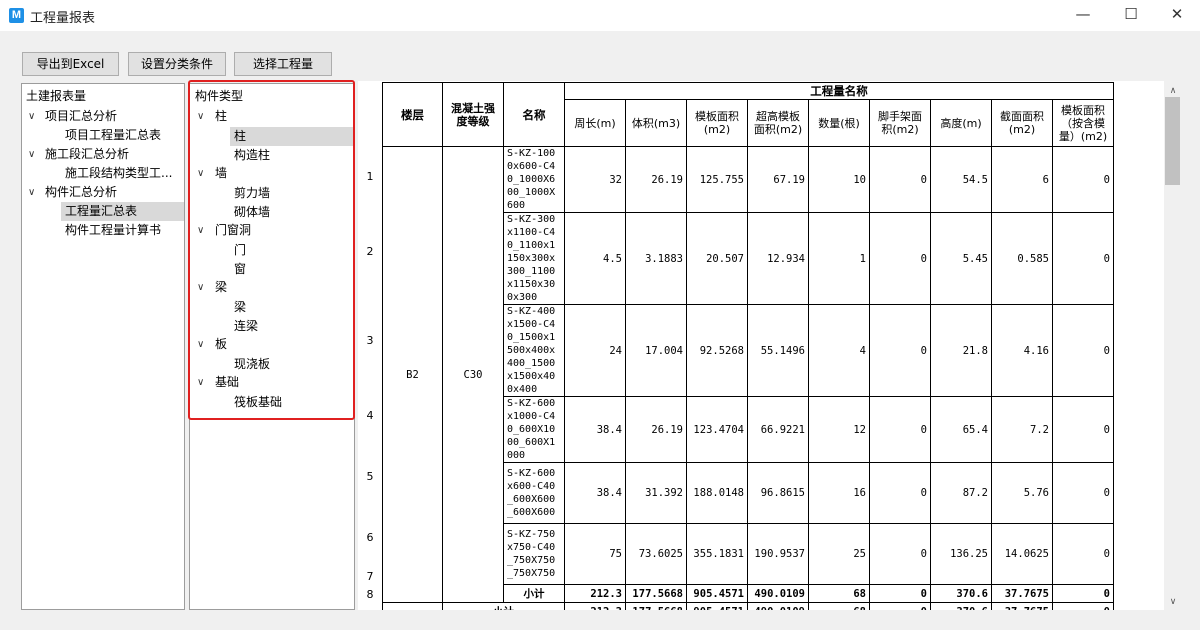 The image size is (1200, 630). What do you see at coordinates (717, 554) in the screenshot?
I see `cell-formwork-area: 355.1831` at bounding box center [717, 554].